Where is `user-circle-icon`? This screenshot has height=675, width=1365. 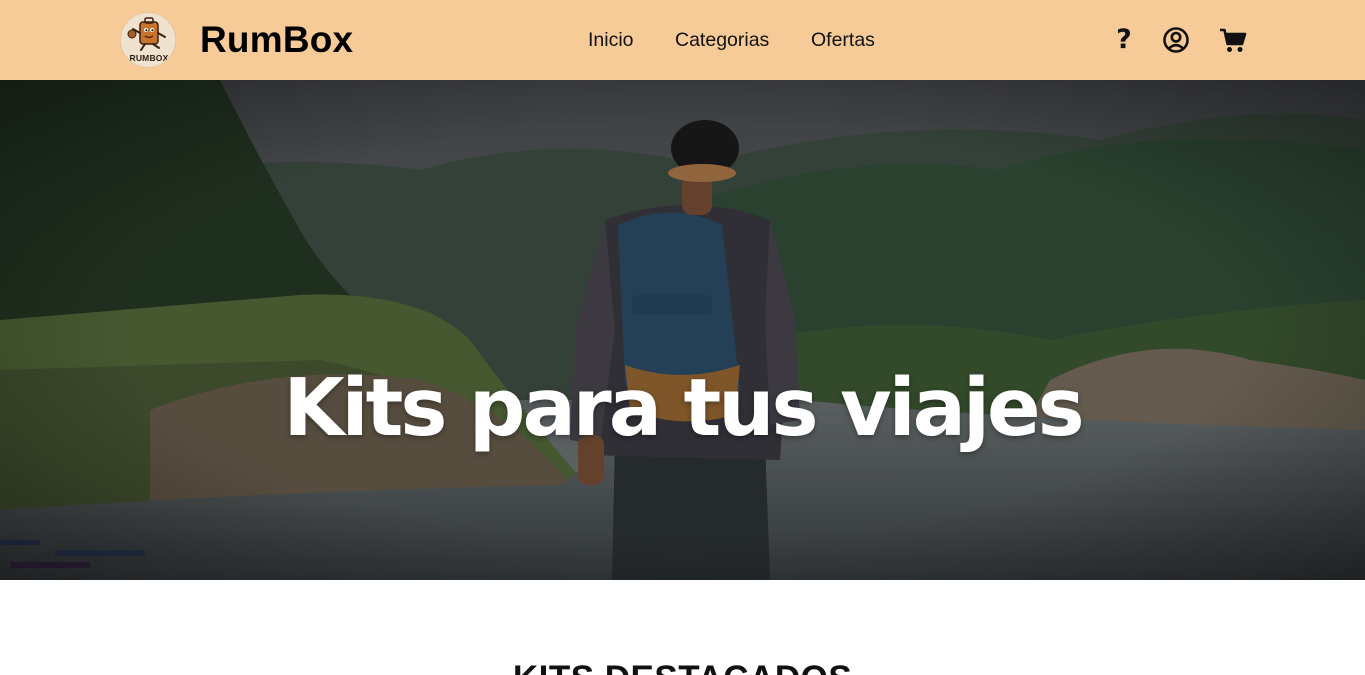
user-circle-icon is located at coordinates (1176, 40).